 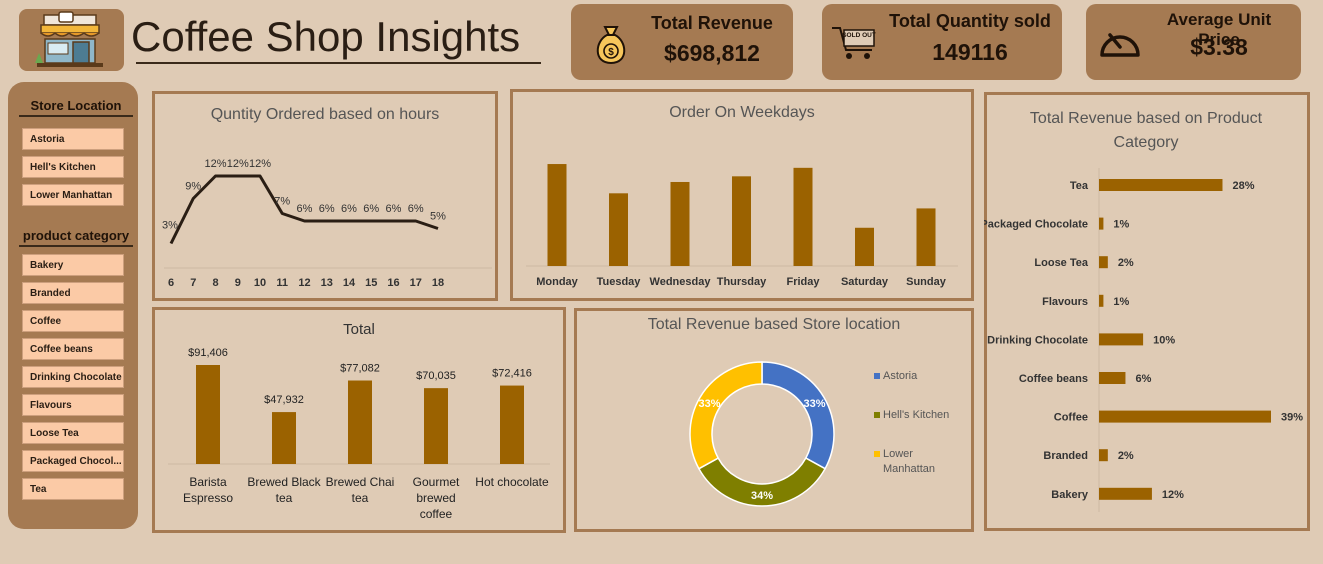 What do you see at coordinates (284, 400) in the screenshot?
I see `total-data-label: $47,932` at bounding box center [284, 400].